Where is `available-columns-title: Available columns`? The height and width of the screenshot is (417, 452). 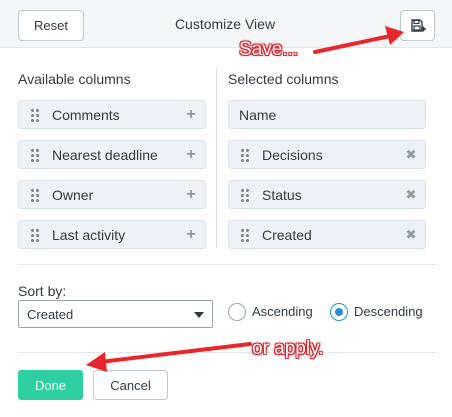 available-columns-title: Available columns is located at coordinates (74, 79).